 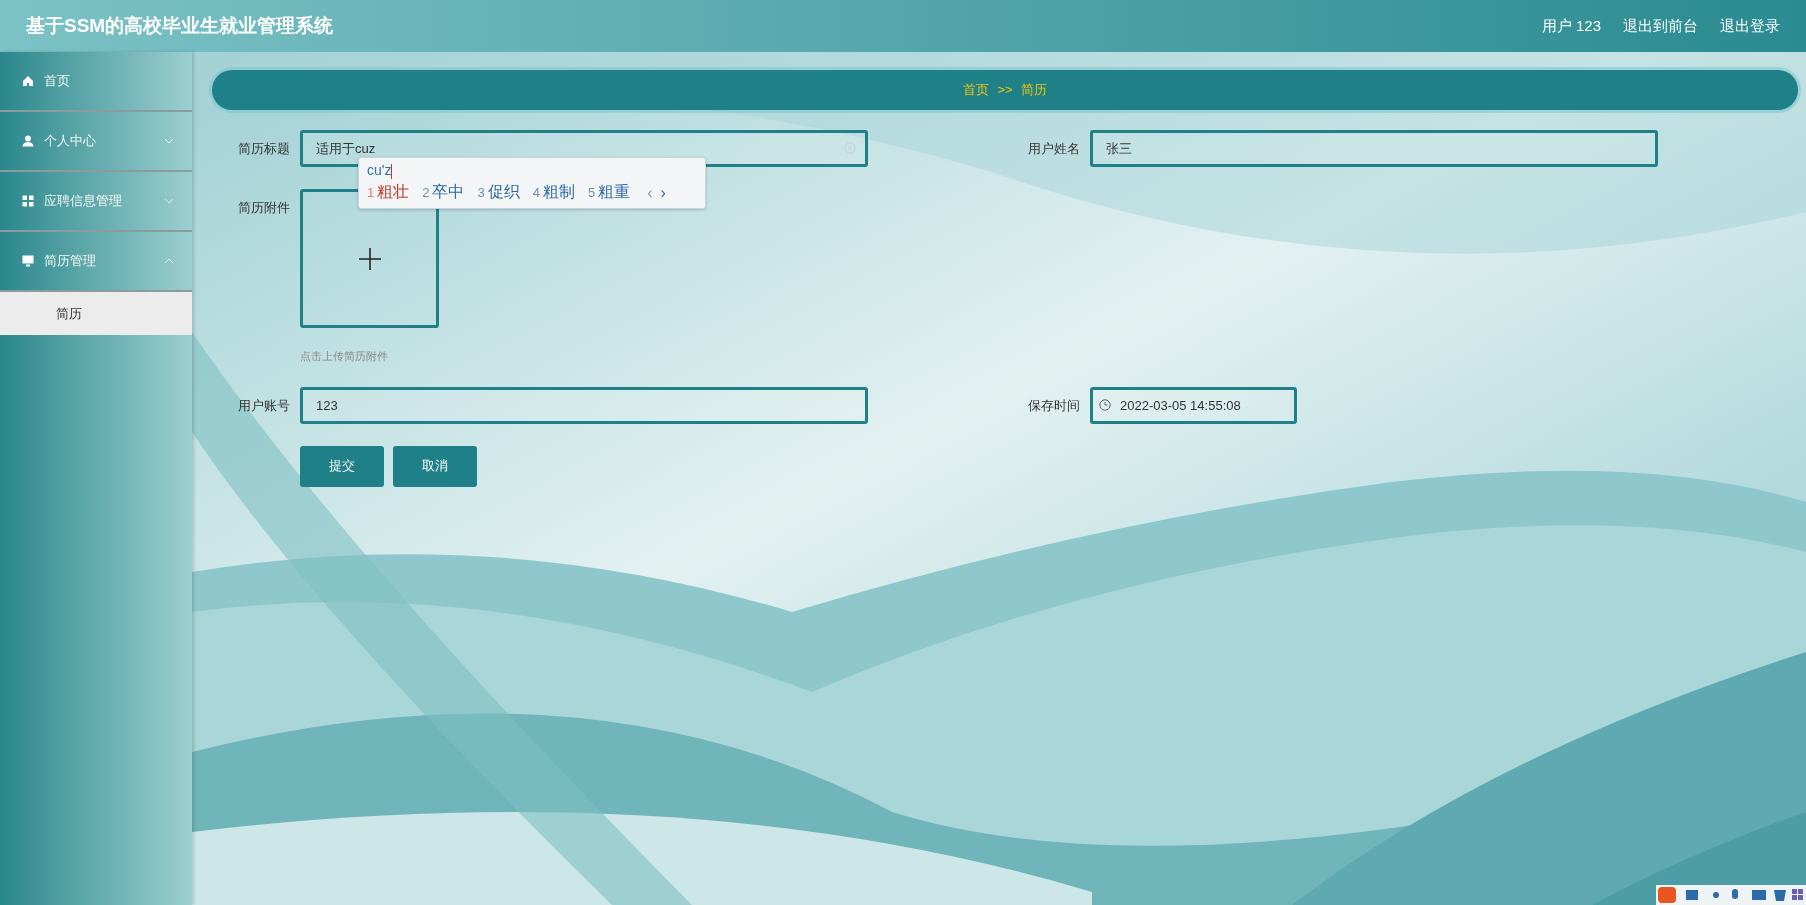 I want to click on sidebar-subitem: 简历, so click(x=96, y=313).